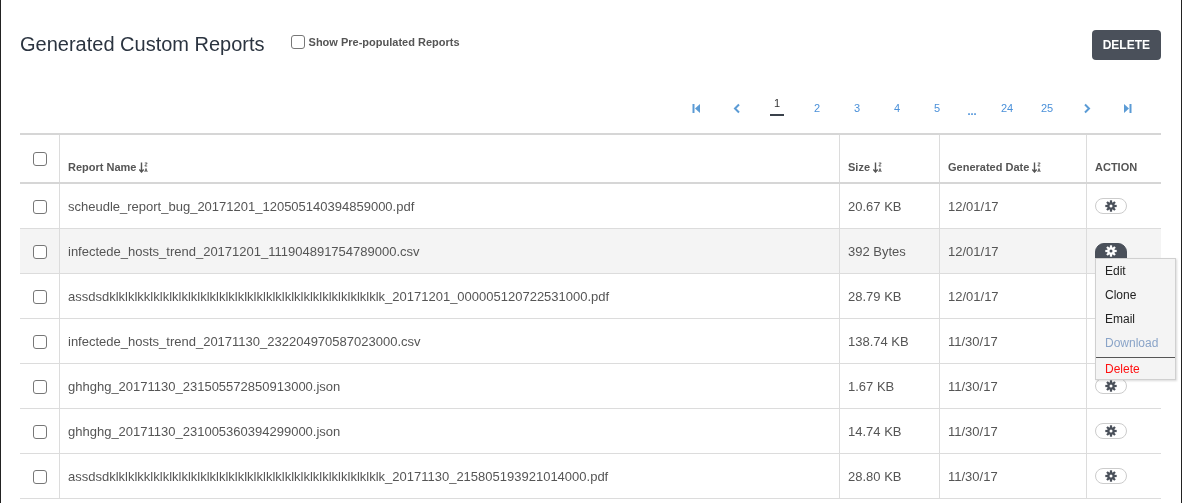 The height and width of the screenshot is (503, 1182). What do you see at coordinates (1007, 108) in the screenshot?
I see `page-link: 24` at bounding box center [1007, 108].